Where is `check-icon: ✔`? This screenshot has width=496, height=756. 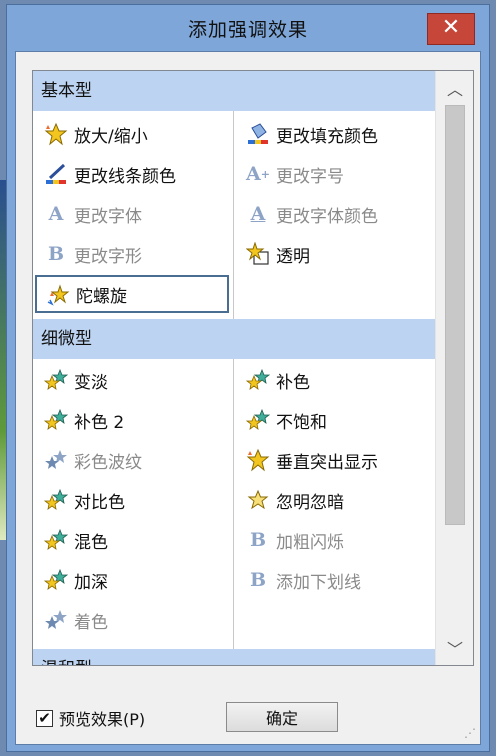 check-icon: ✔ is located at coordinates (44, 718).